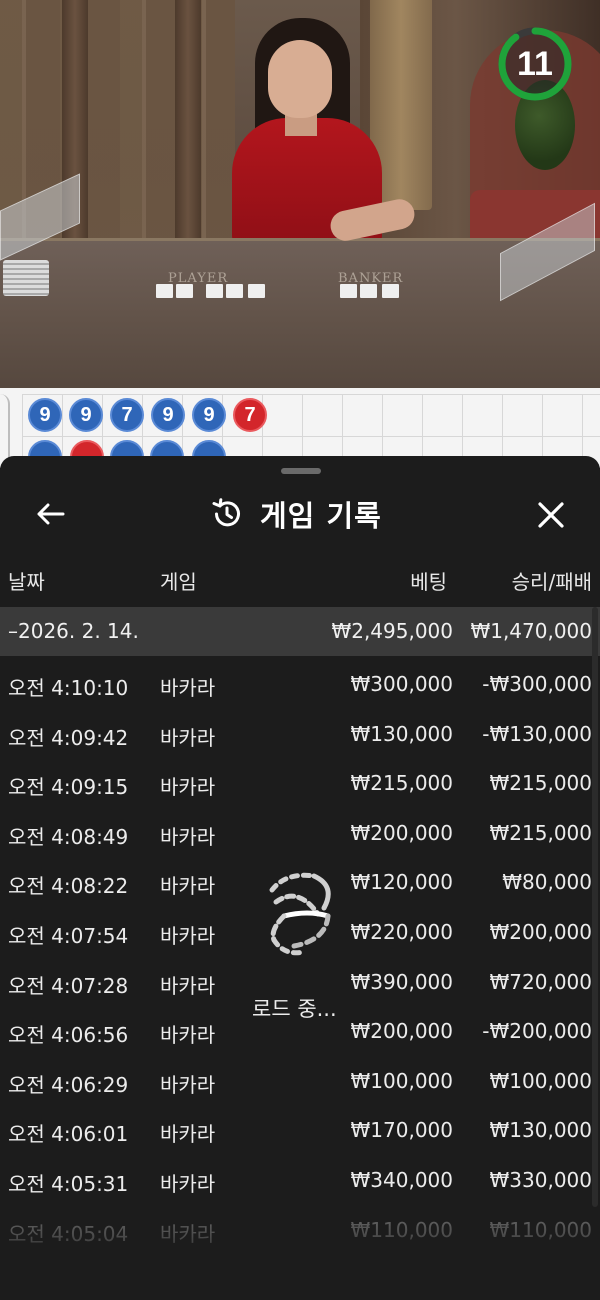  I want to click on row-time: 오전 4:05:31, so click(68, 1183).